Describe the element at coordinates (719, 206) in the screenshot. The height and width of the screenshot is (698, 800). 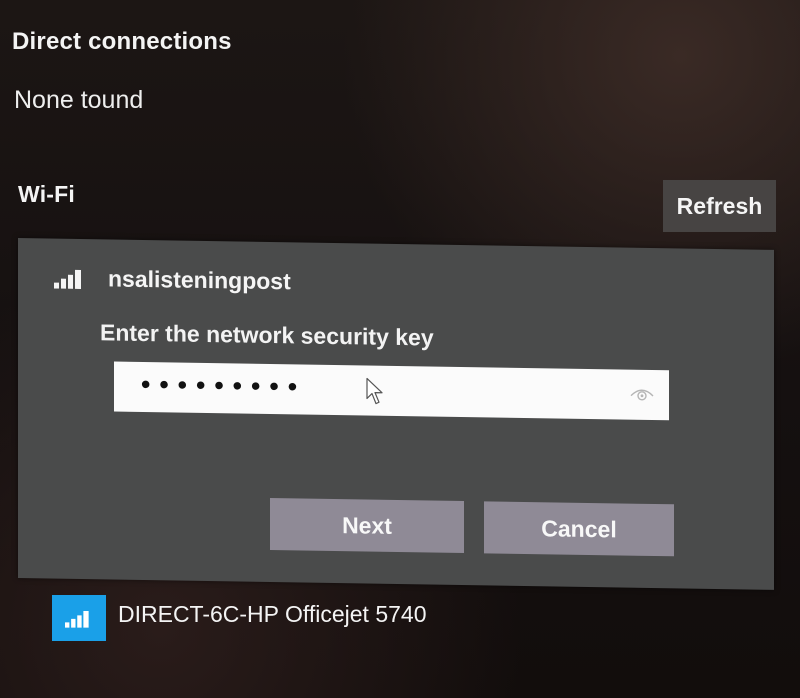
I see `refresh-button: Refresh` at that location.